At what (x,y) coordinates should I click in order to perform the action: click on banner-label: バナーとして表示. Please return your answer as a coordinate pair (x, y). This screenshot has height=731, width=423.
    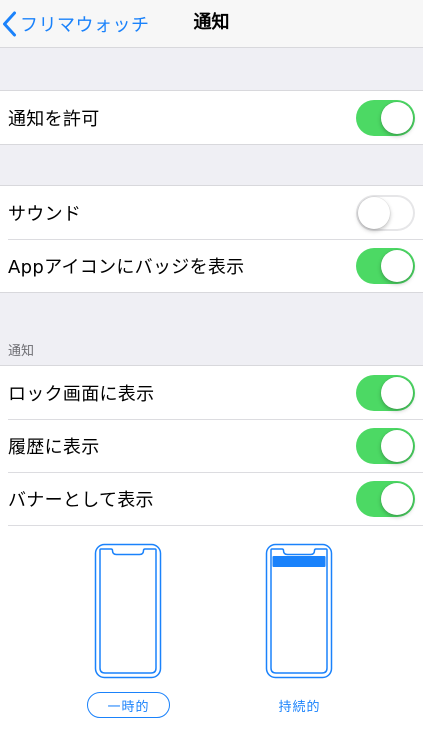
    Looking at the image, I should click on (81, 500).